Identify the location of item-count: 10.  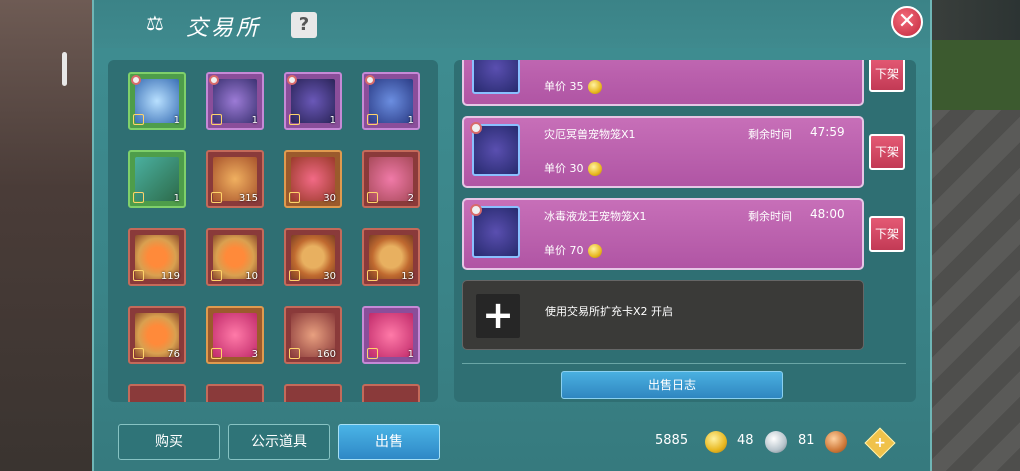
(251, 276).